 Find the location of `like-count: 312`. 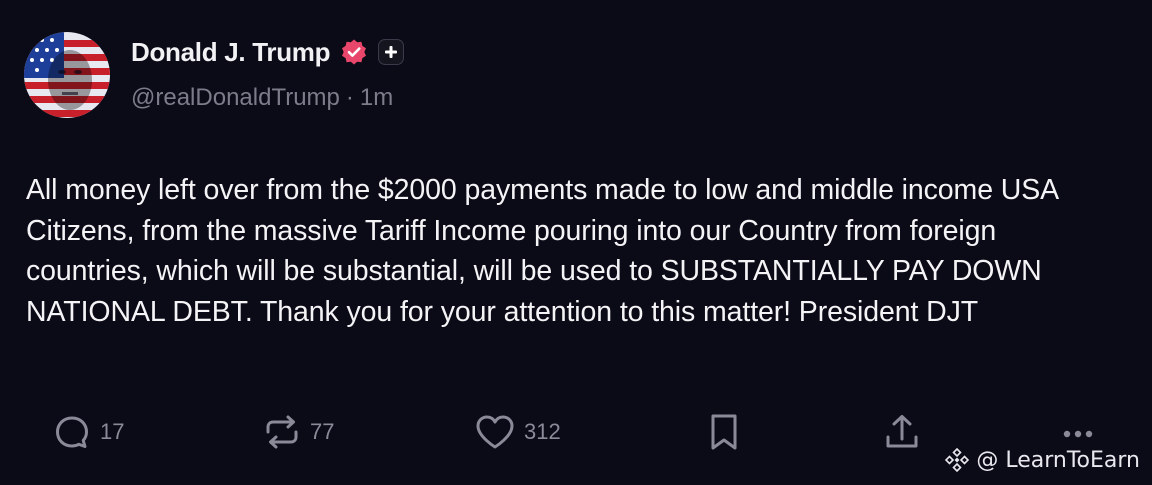

like-count: 312 is located at coordinates (542, 431).